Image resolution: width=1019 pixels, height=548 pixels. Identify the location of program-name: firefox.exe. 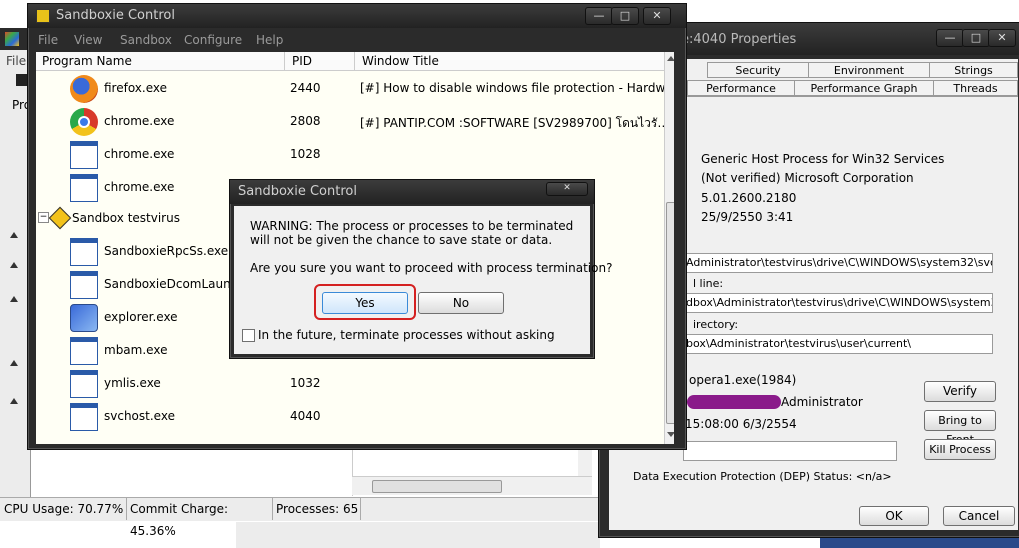
(136, 88).